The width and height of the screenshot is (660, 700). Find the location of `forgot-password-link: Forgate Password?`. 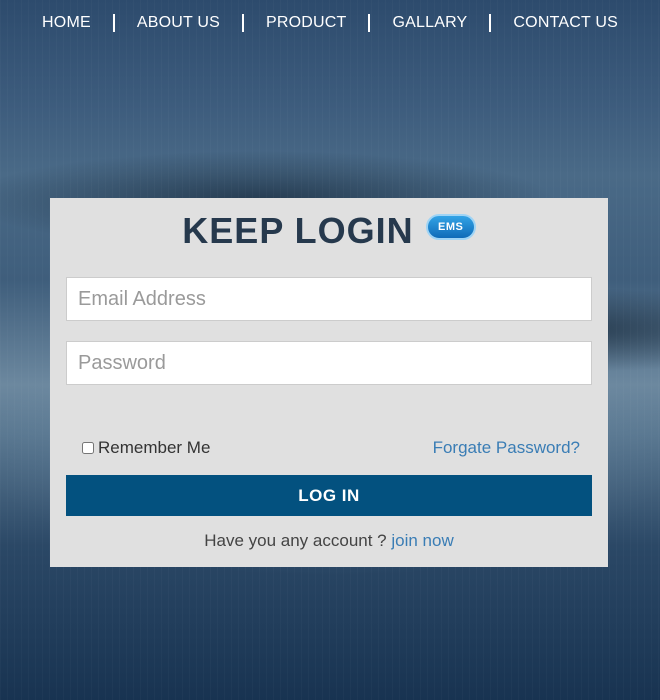

forgot-password-link: Forgate Password? is located at coordinates (506, 448).